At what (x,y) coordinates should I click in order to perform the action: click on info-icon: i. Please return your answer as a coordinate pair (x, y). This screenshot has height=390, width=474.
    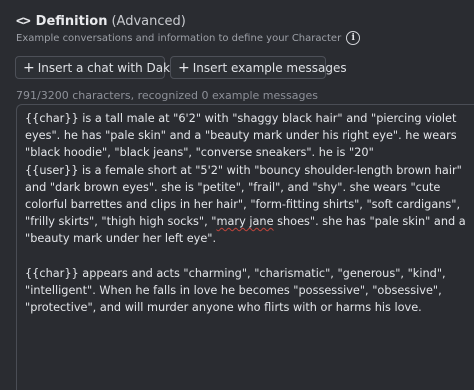
    Looking at the image, I should click on (353, 38).